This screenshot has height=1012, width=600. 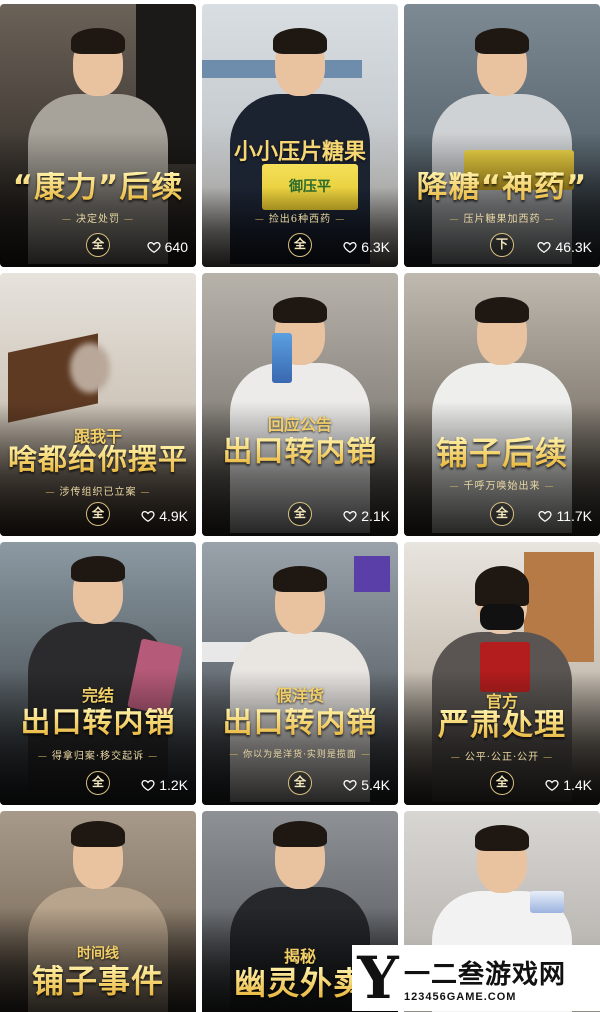 I want to click on video-title: “康力”后续, so click(x=98, y=187).